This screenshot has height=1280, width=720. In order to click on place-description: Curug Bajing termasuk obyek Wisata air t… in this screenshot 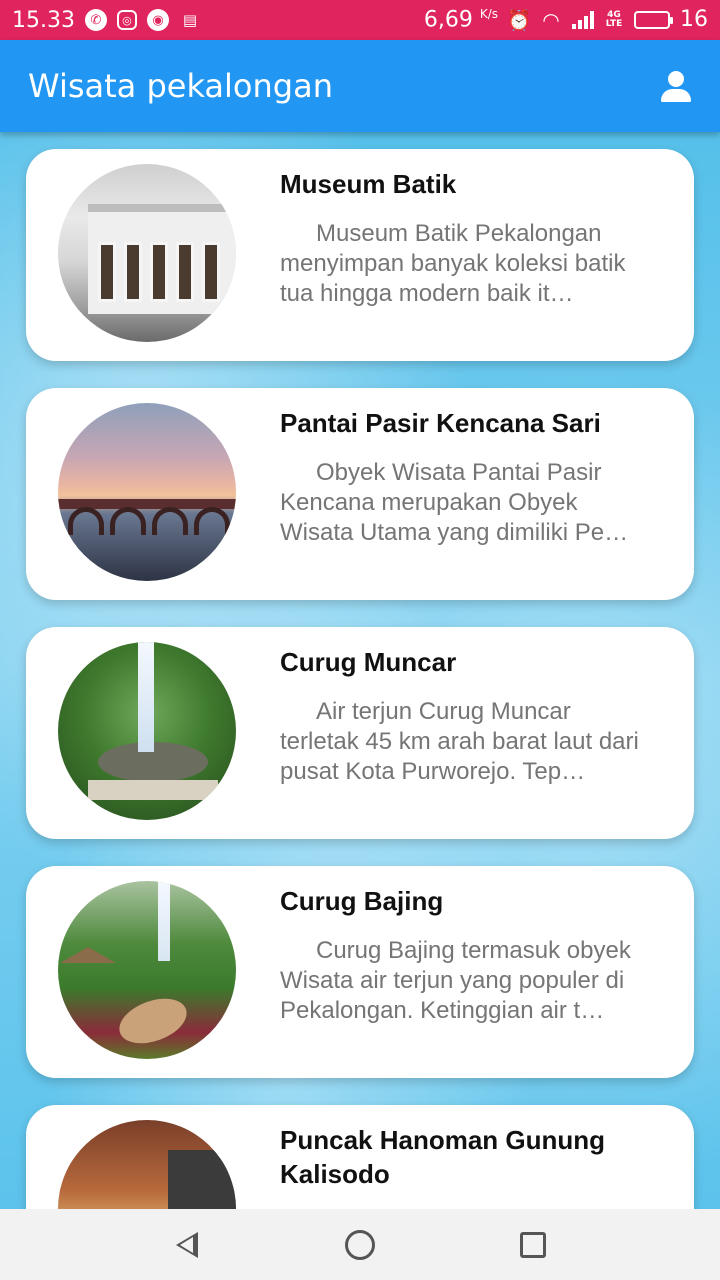, I will do `click(455, 980)`.